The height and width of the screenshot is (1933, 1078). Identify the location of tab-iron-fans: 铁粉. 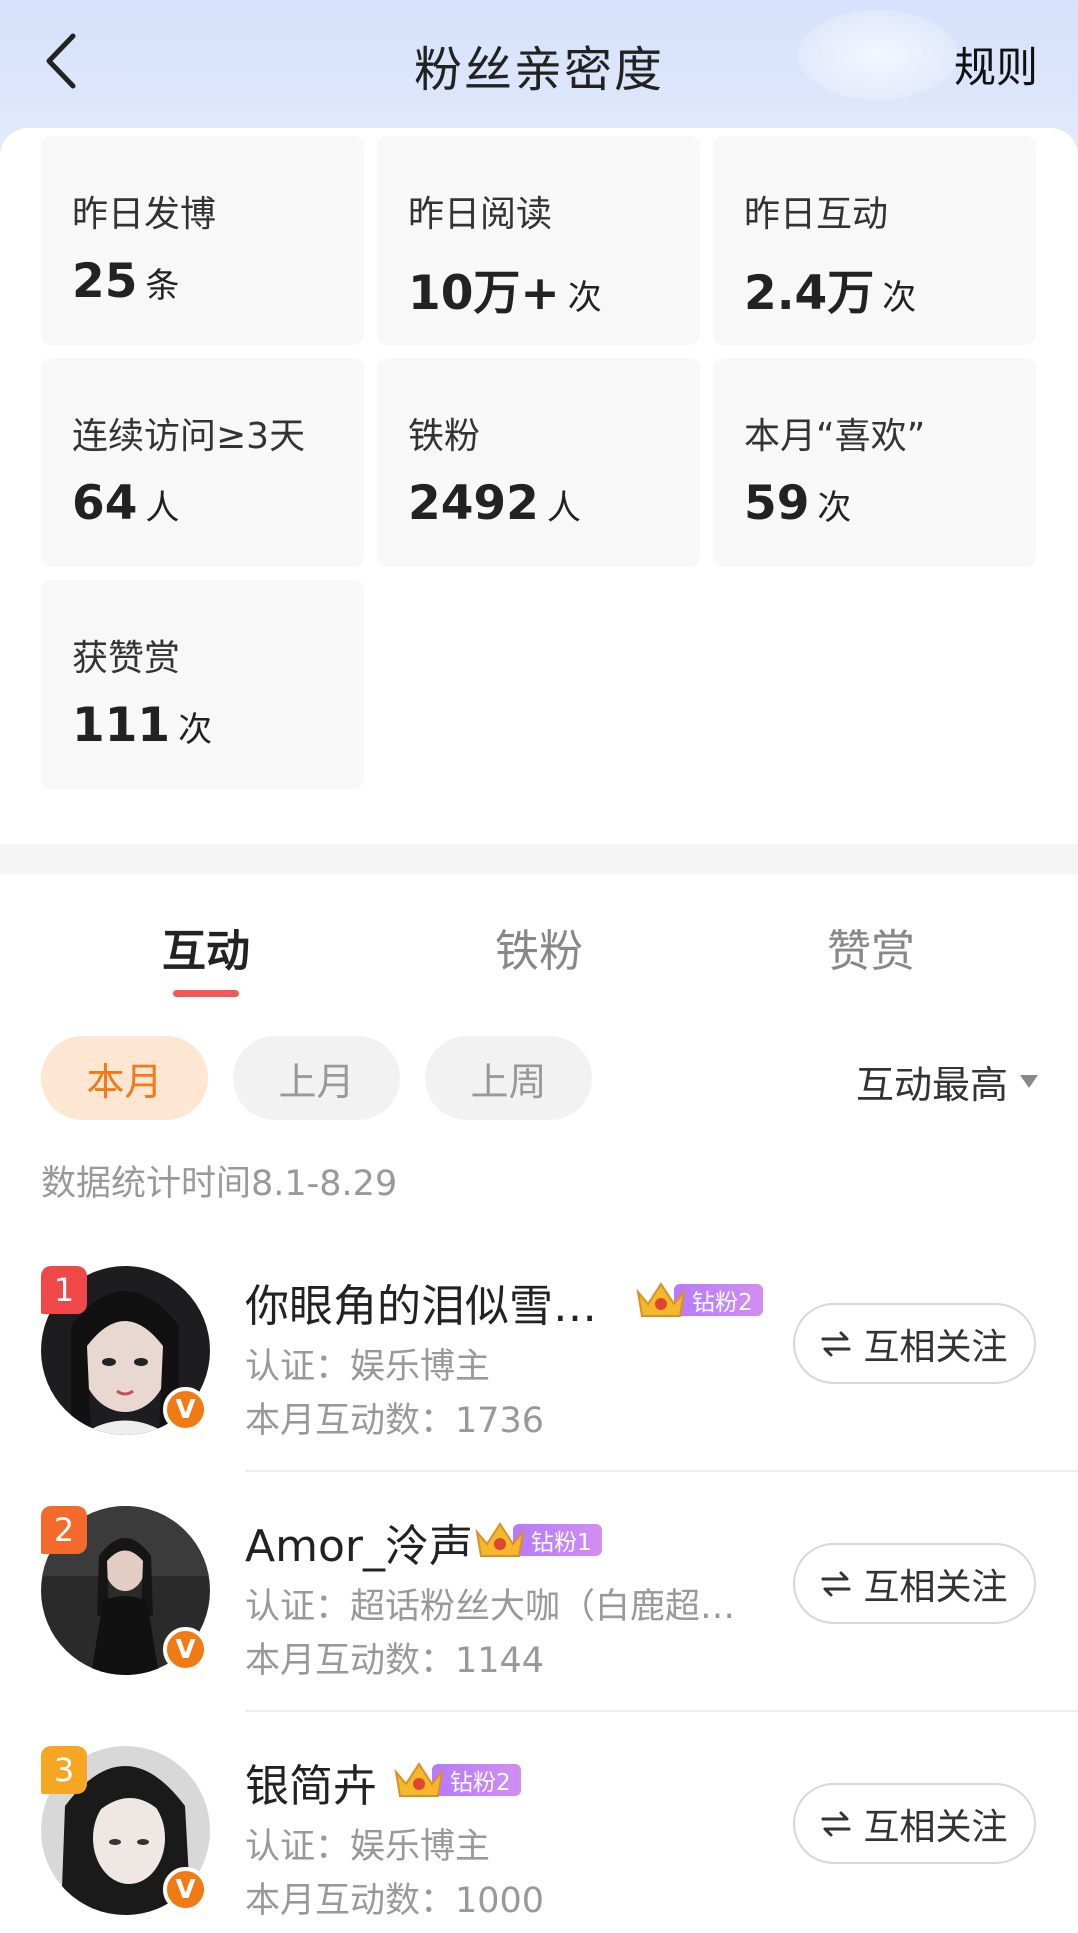
(539, 947).